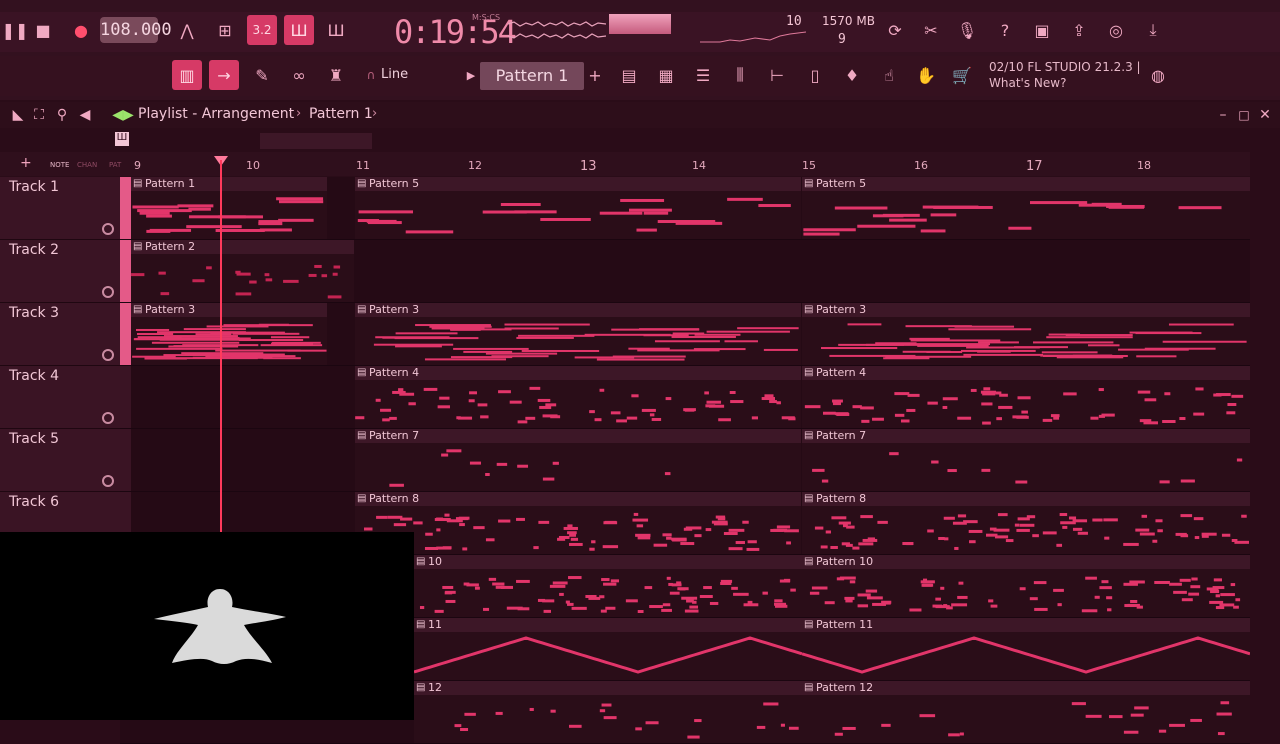 The image size is (1280, 744). I want to click on cpu-readout: 10, so click(794, 21).